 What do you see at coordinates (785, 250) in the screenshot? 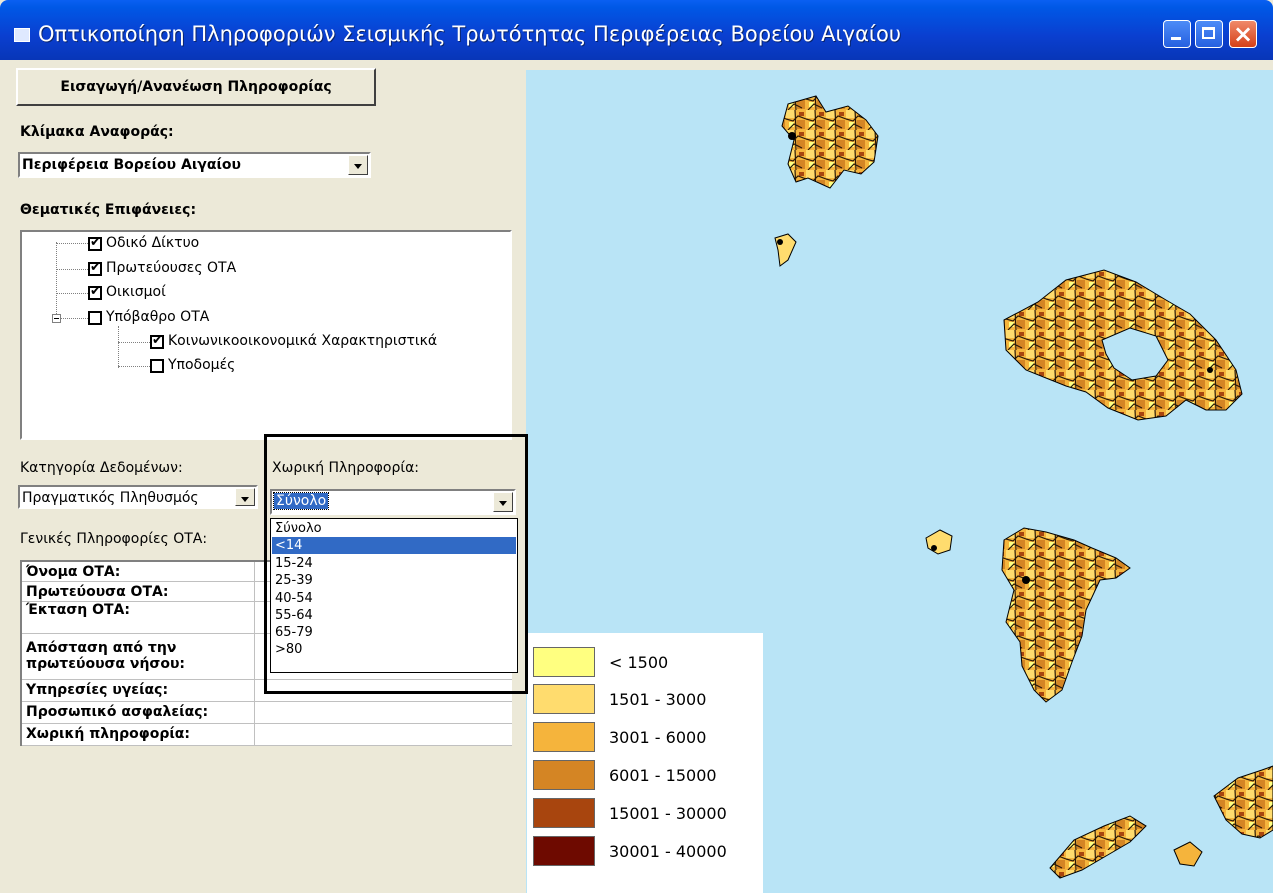
I see `island-agios-efstratios` at bounding box center [785, 250].